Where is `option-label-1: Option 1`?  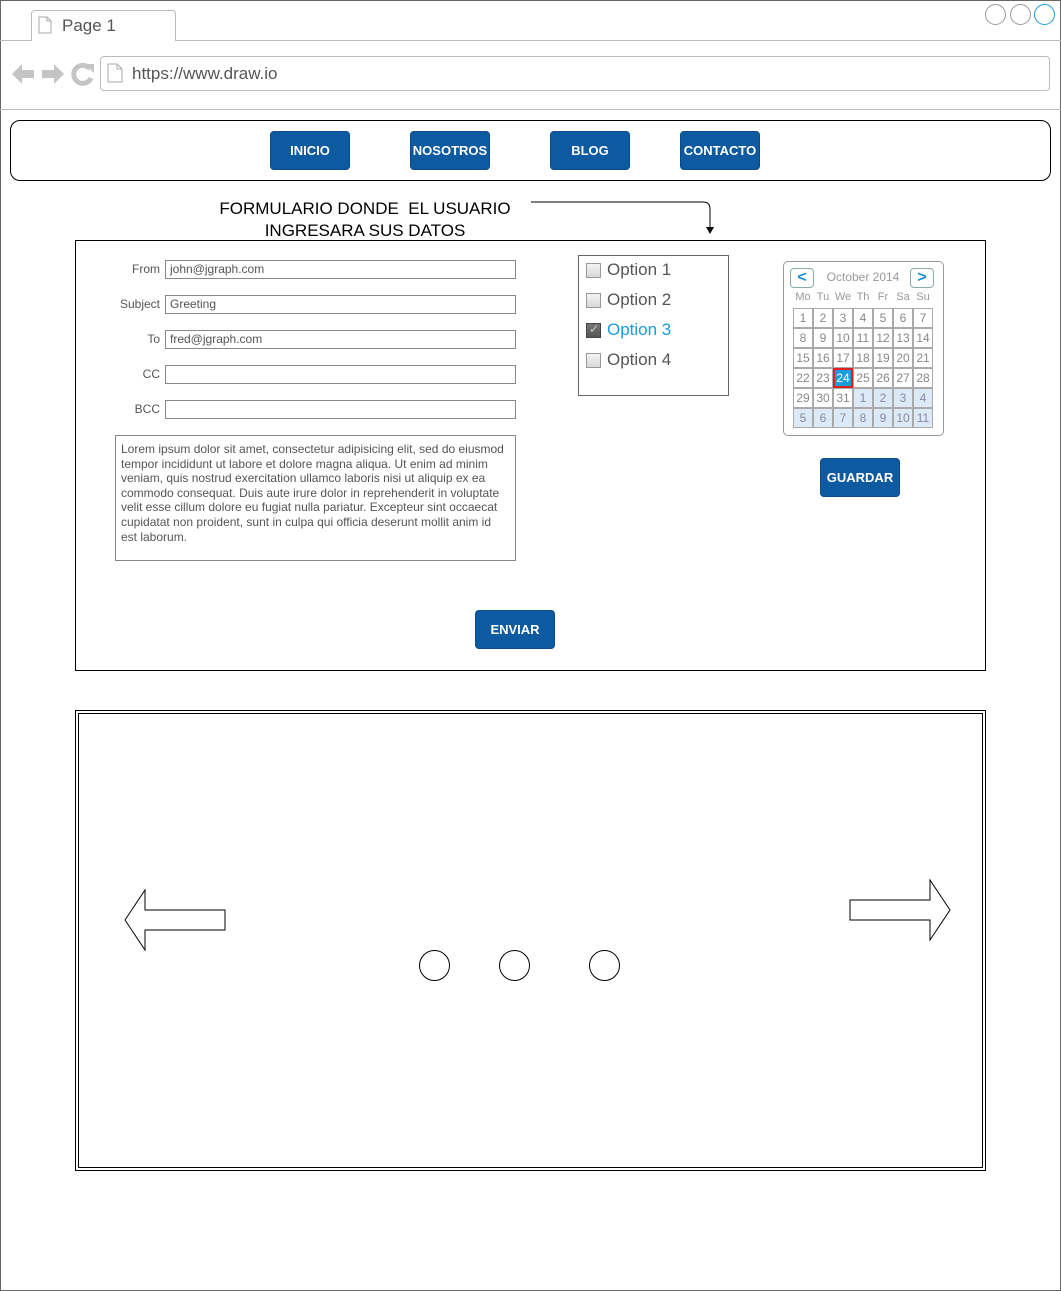
option-label-1: Option 1 is located at coordinates (639, 269).